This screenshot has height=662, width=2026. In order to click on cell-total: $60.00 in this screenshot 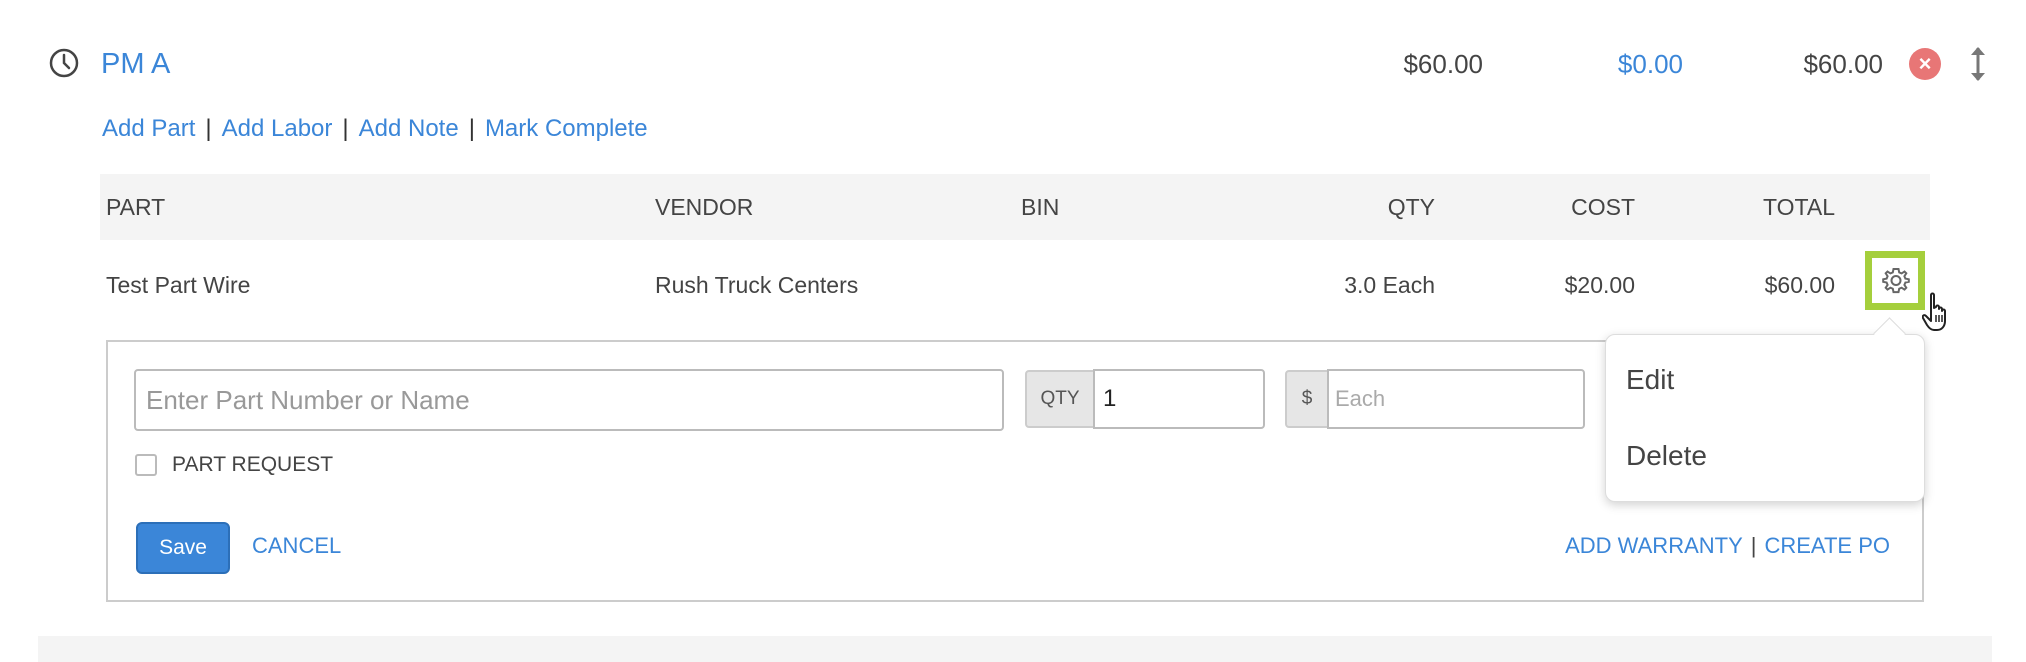, I will do `click(1799, 285)`.